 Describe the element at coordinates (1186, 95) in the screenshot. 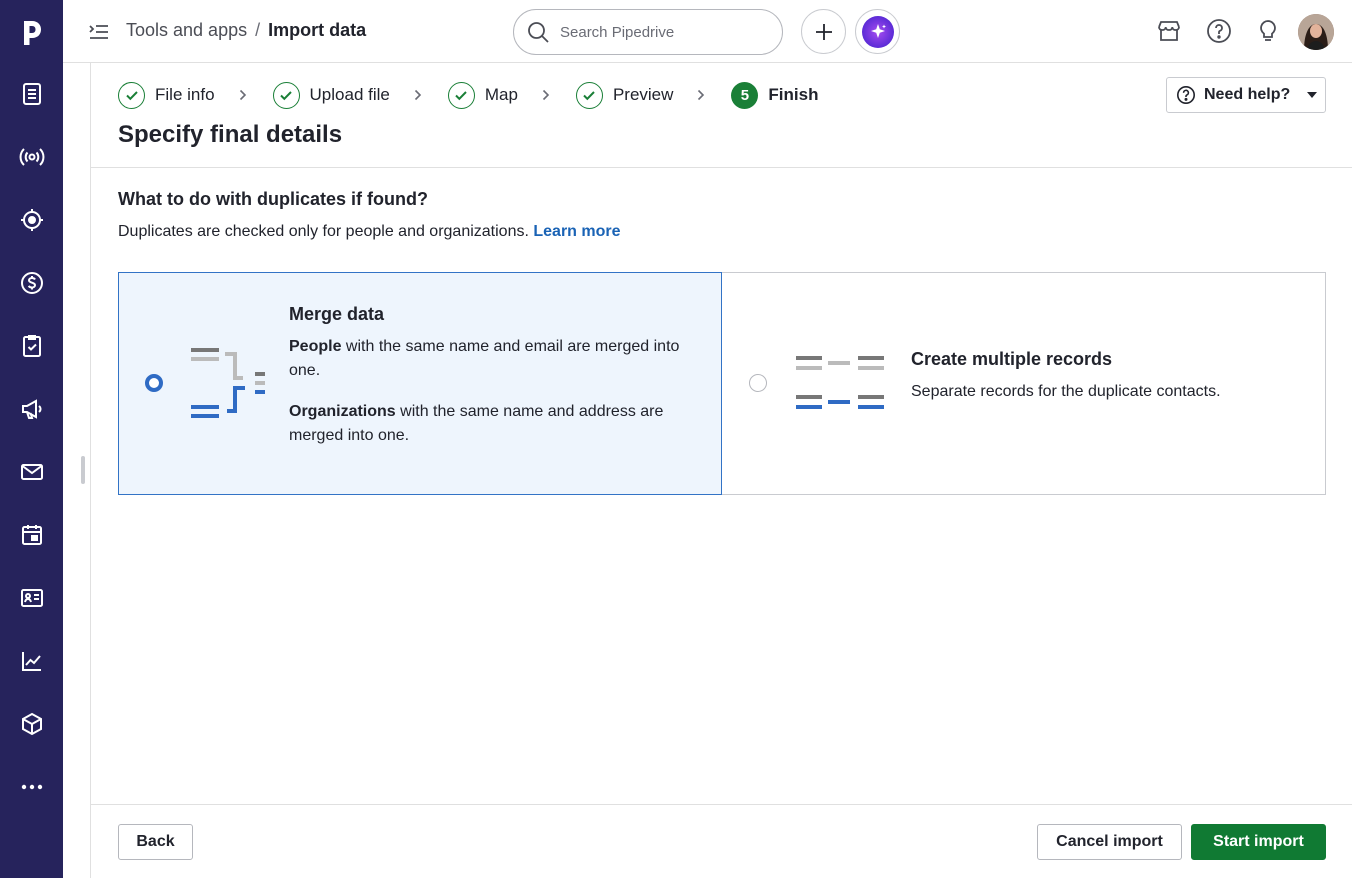

I see `question-circle-icon` at that location.